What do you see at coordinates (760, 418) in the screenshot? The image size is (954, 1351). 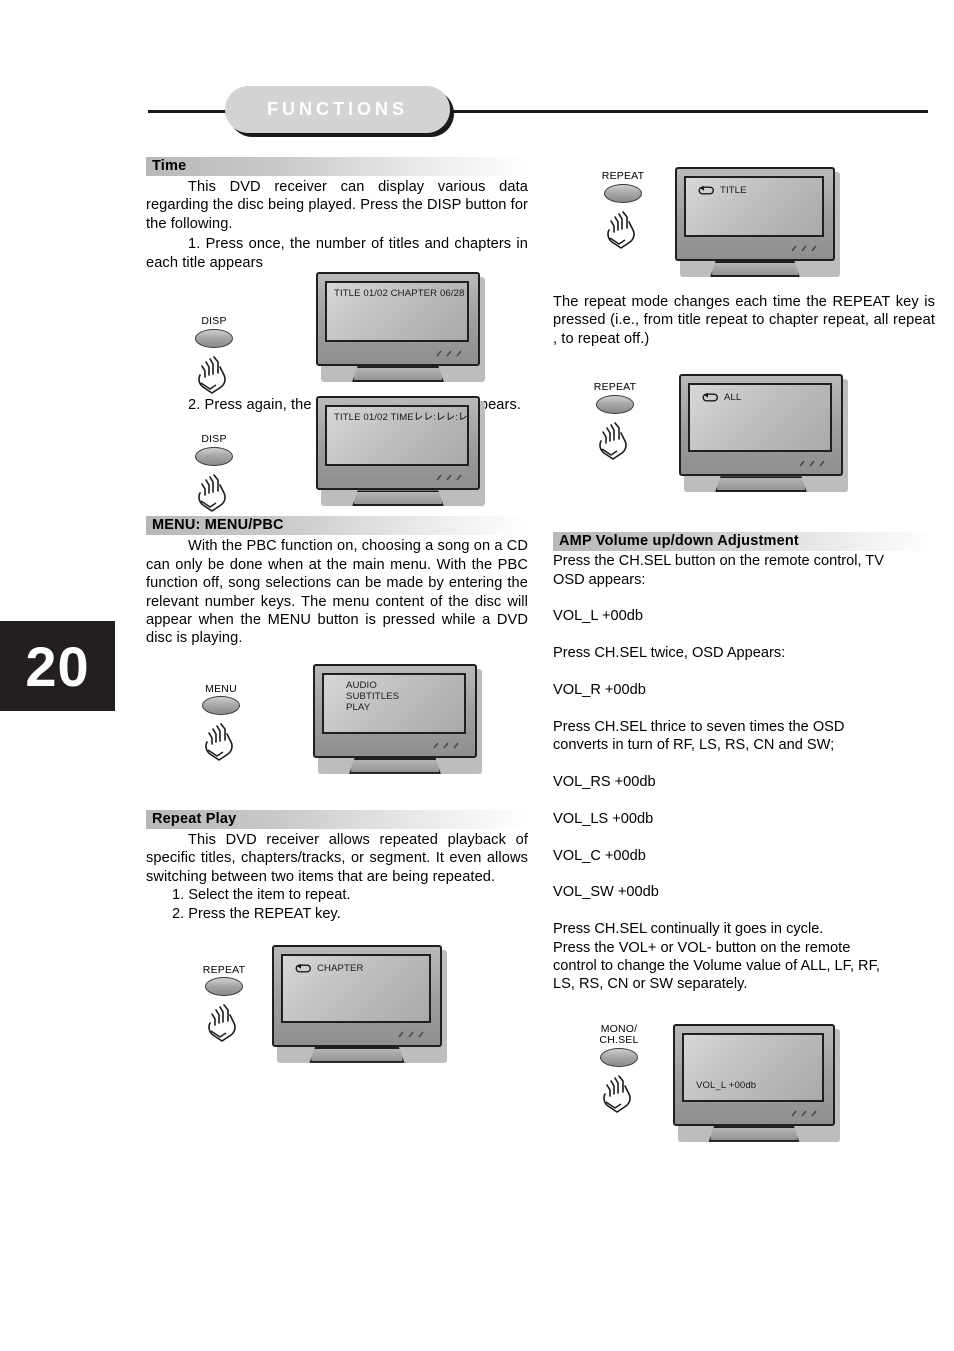 I see `tv-screen: ALL` at bounding box center [760, 418].